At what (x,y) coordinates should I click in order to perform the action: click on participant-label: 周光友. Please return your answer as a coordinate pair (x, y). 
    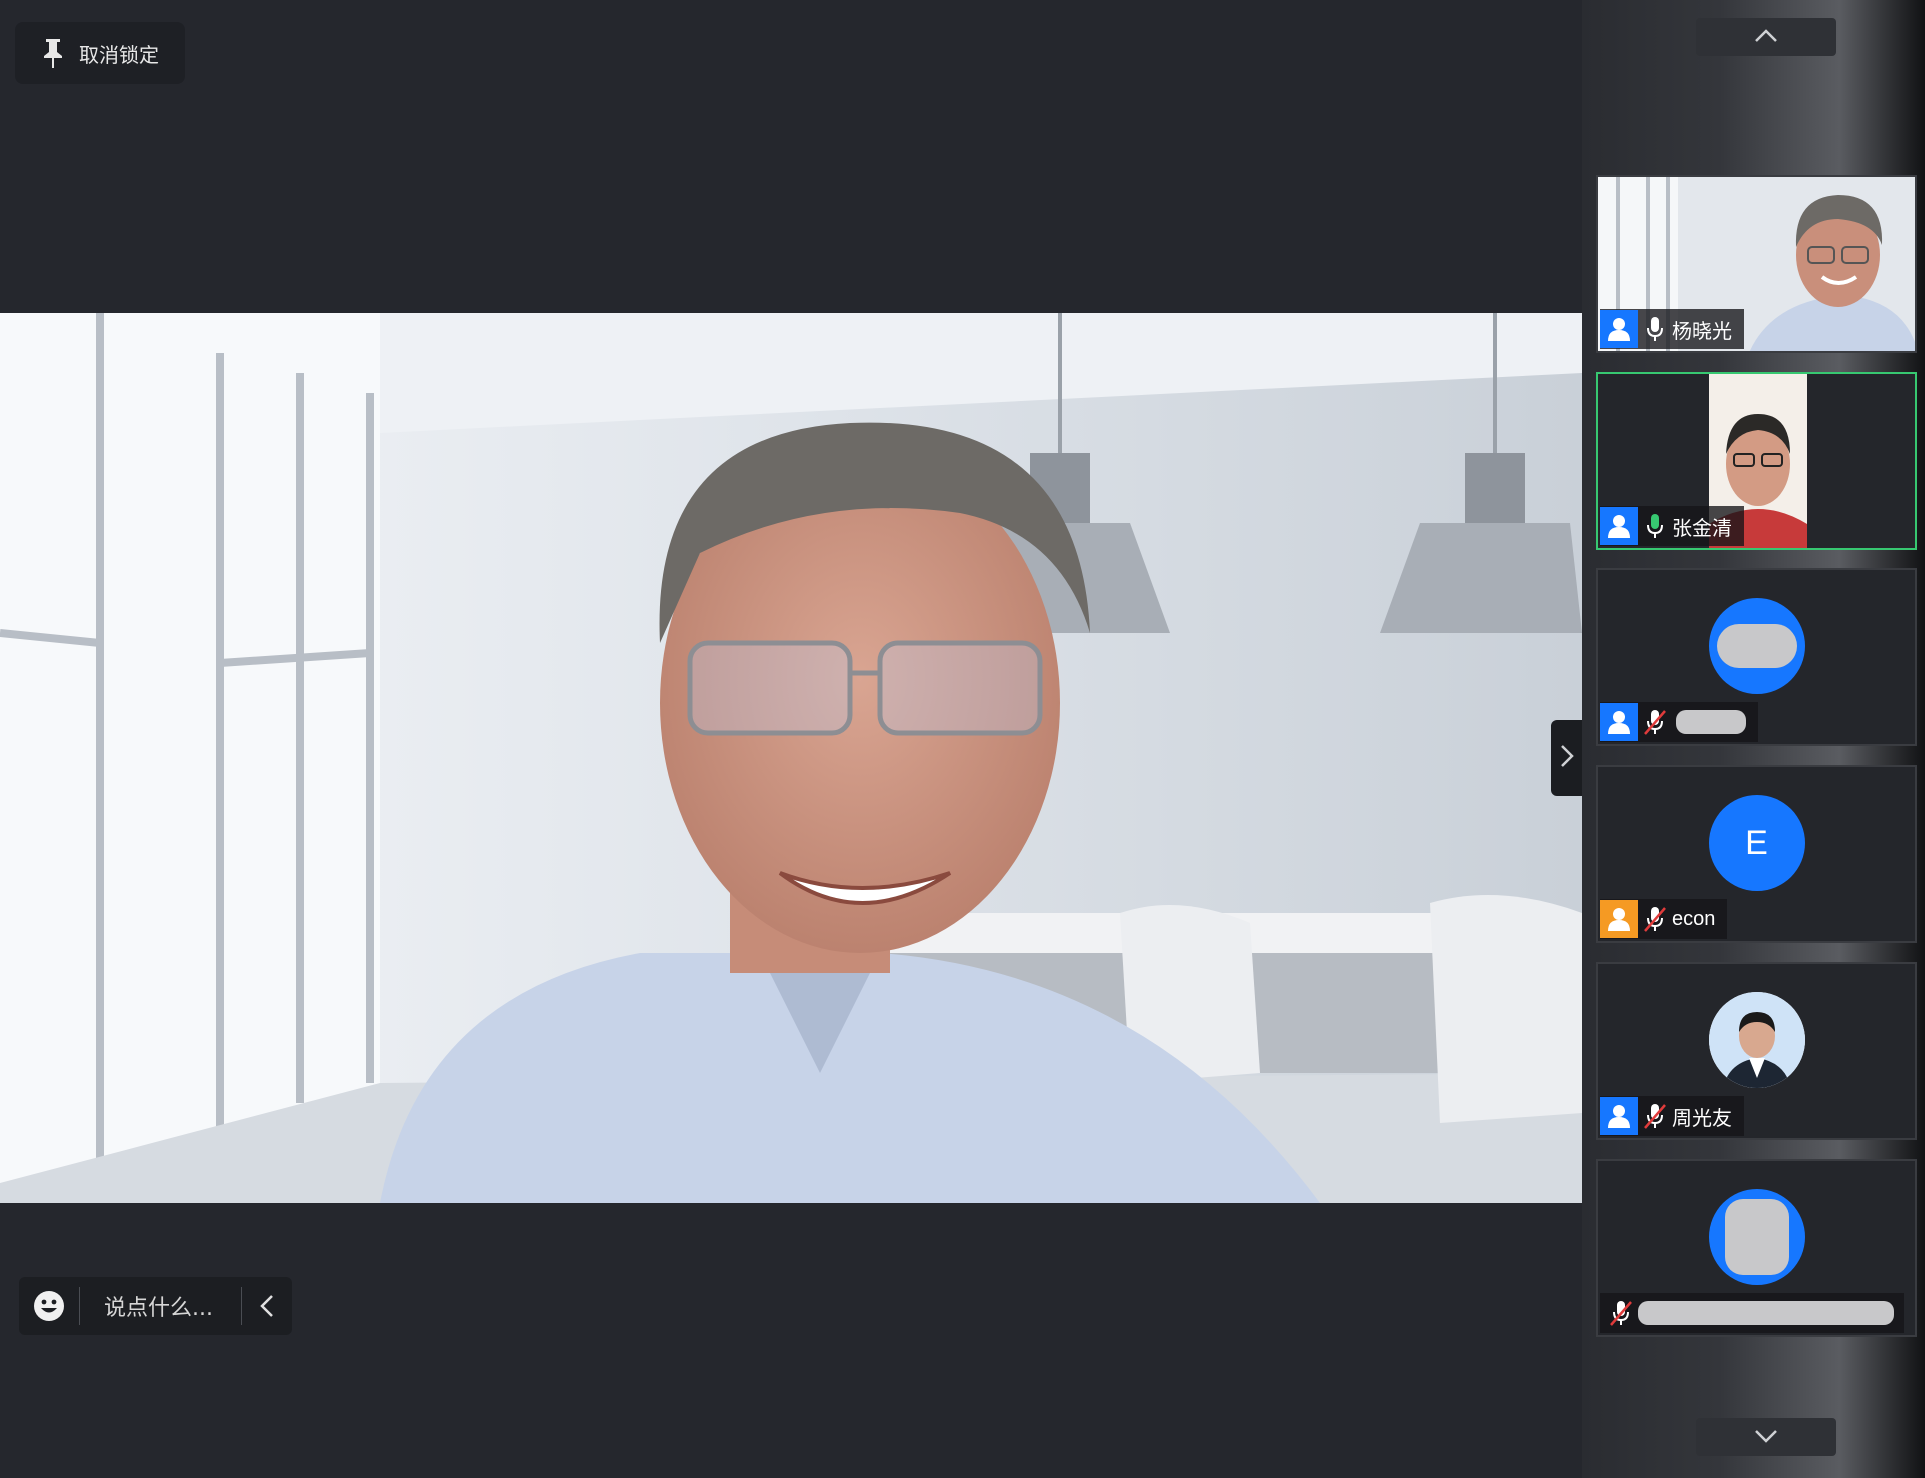
    Looking at the image, I should click on (1672, 1116).